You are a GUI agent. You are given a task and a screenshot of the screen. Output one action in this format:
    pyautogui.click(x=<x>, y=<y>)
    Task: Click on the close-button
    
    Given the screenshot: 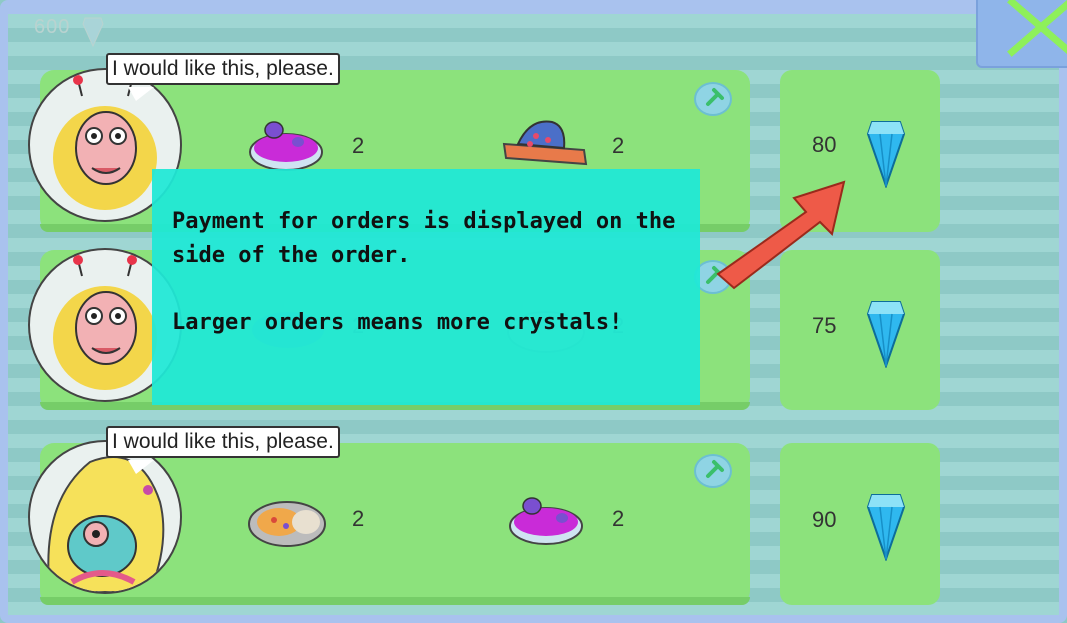 What is the action you would take?
    pyautogui.click(x=1021, y=34)
    